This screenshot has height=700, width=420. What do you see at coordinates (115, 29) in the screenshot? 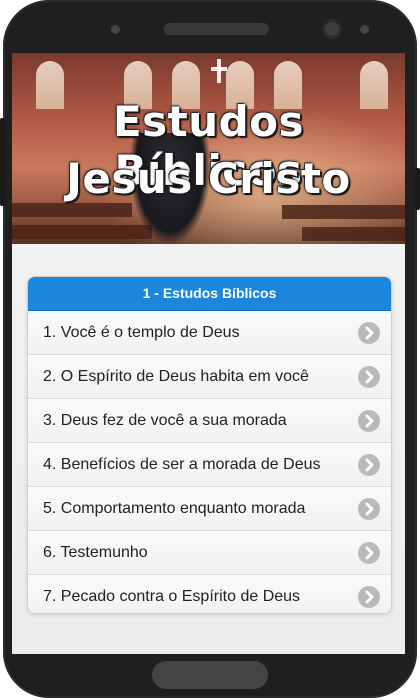
I see `proximity-sensor` at bounding box center [115, 29].